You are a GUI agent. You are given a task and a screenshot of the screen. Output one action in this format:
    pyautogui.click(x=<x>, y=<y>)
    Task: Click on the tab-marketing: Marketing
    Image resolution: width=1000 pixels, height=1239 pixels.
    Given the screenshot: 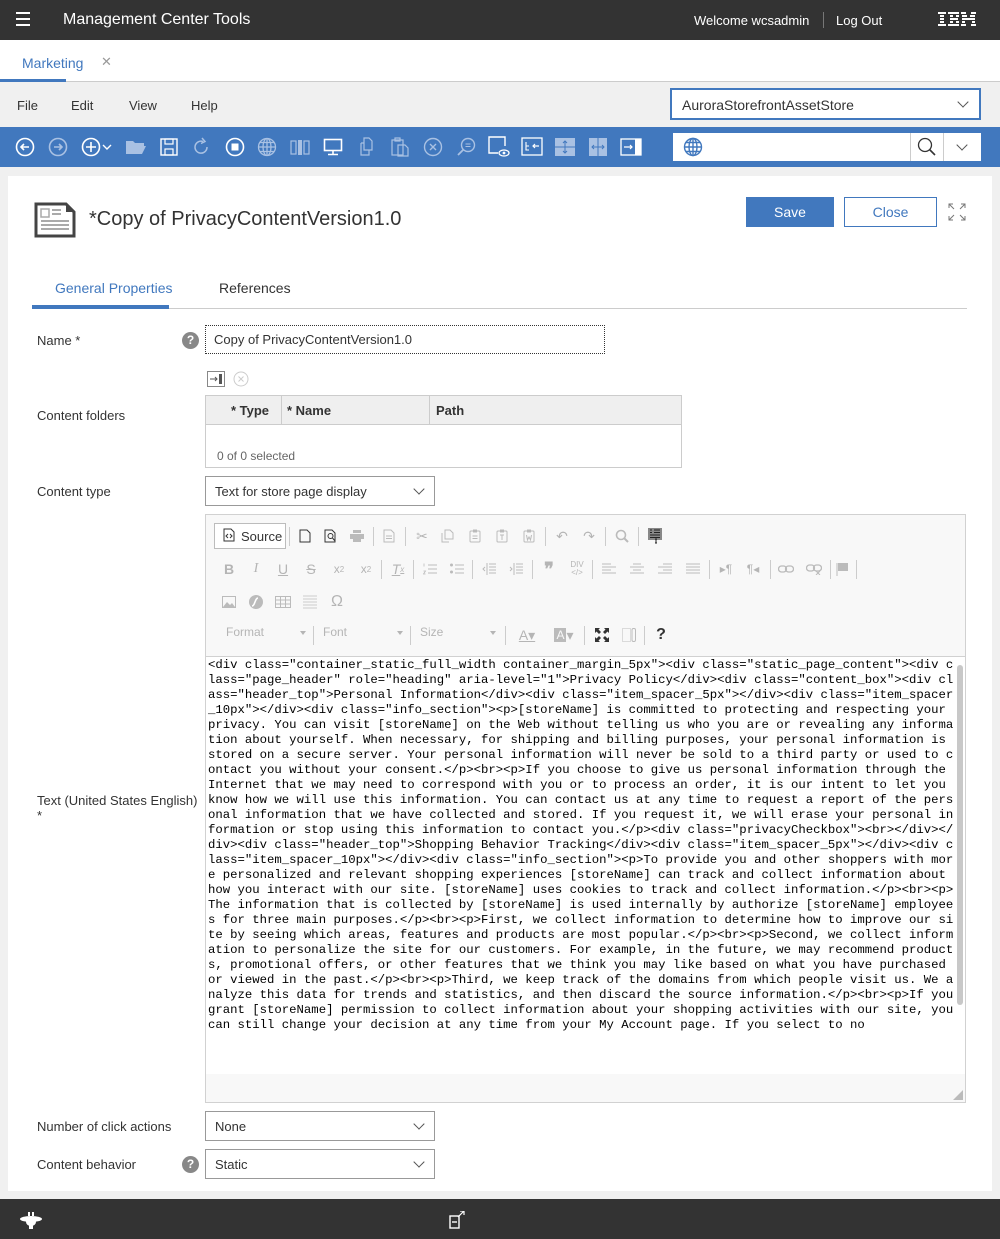 What is the action you would take?
    pyautogui.click(x=41, y=61)
    